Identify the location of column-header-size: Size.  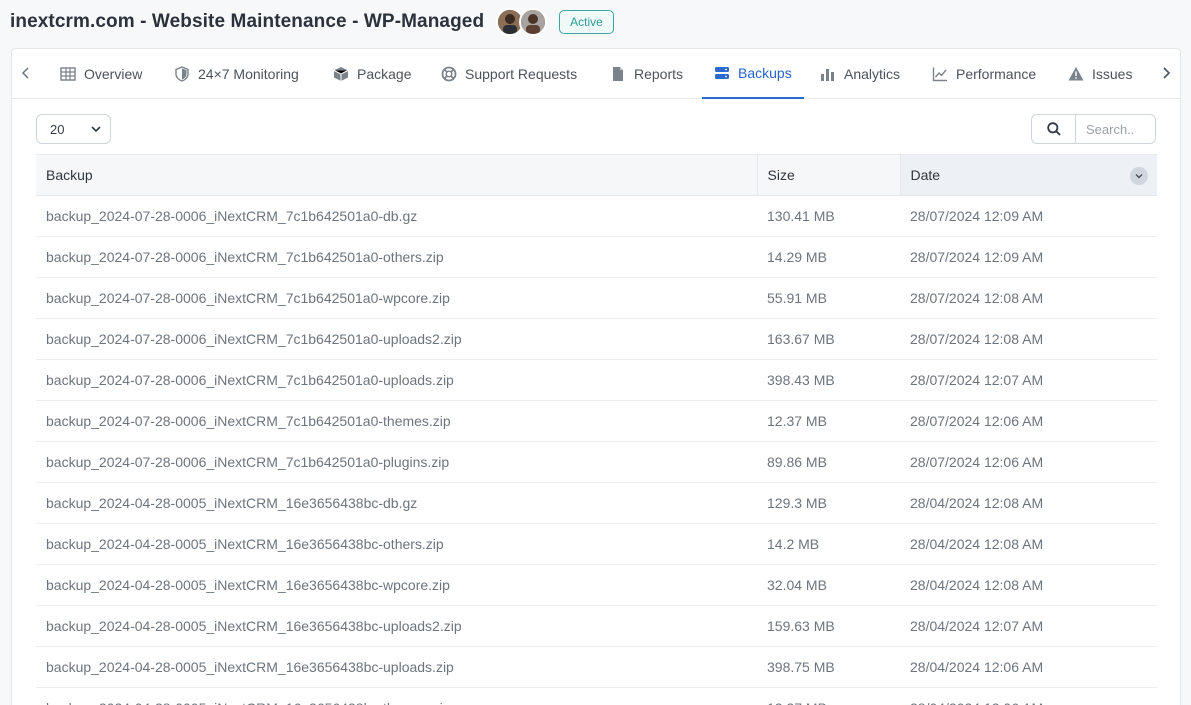
(828, 175).